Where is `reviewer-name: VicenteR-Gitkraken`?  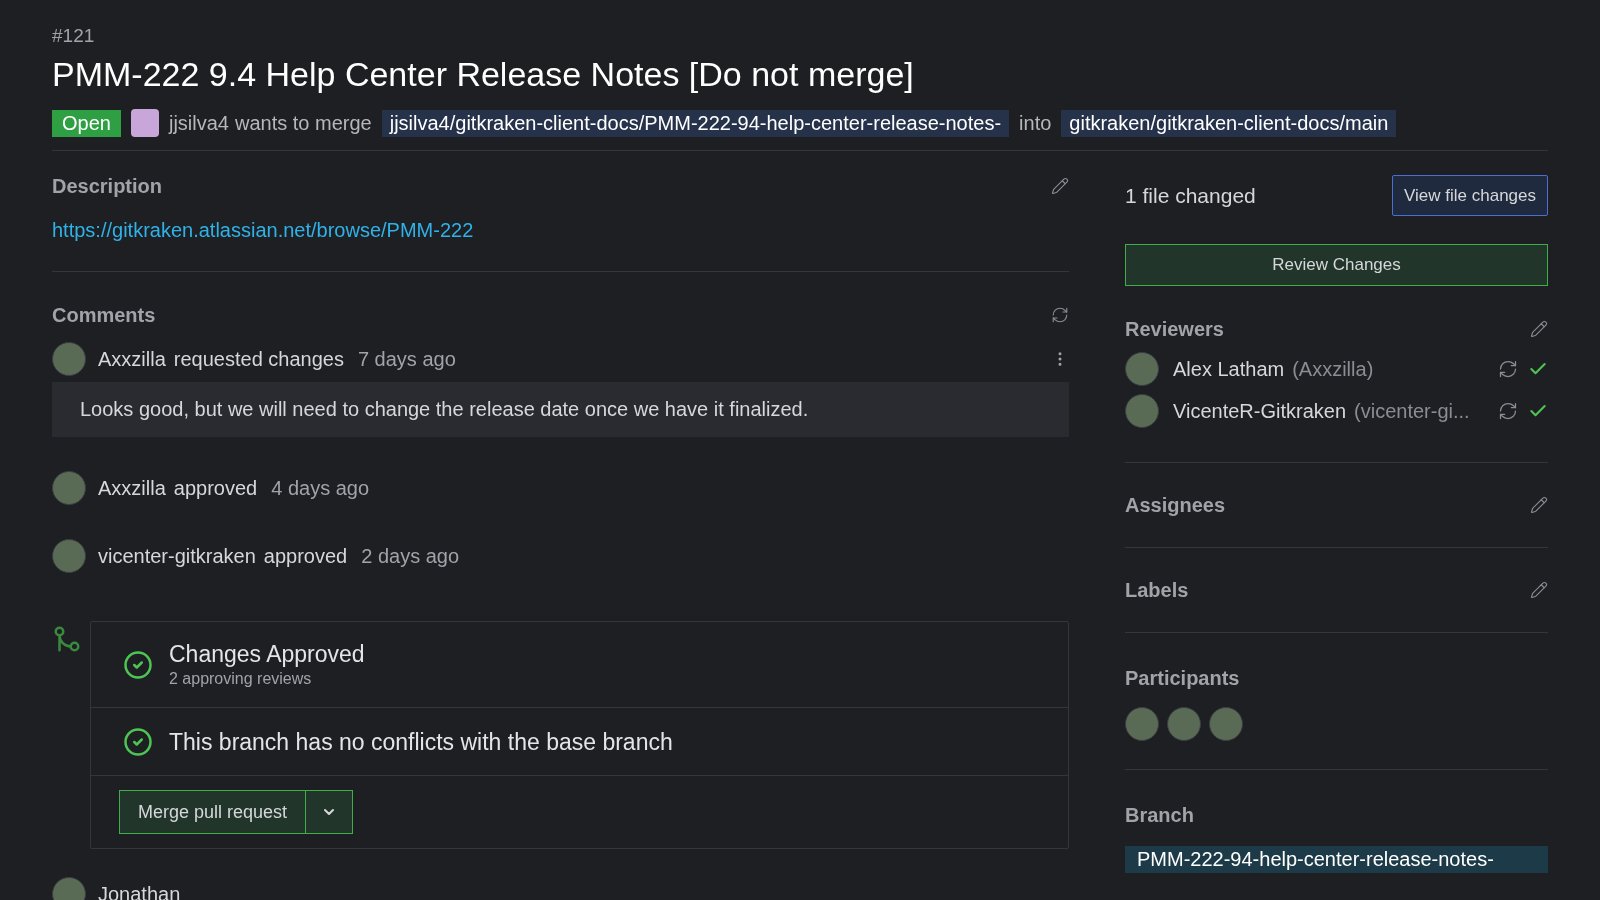 reviewer-name: VicenteR-Gitkraken is located at coordinates (1260, 411).